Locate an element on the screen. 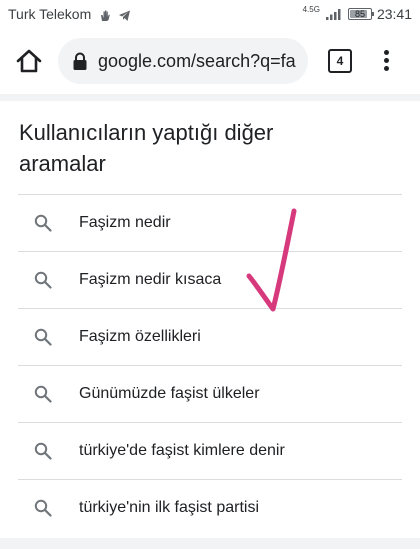 The width and height of the screenshot is (420, 549). related-search-label: Günümüzde faşist ülkeler is located at coordinates (169, 393).